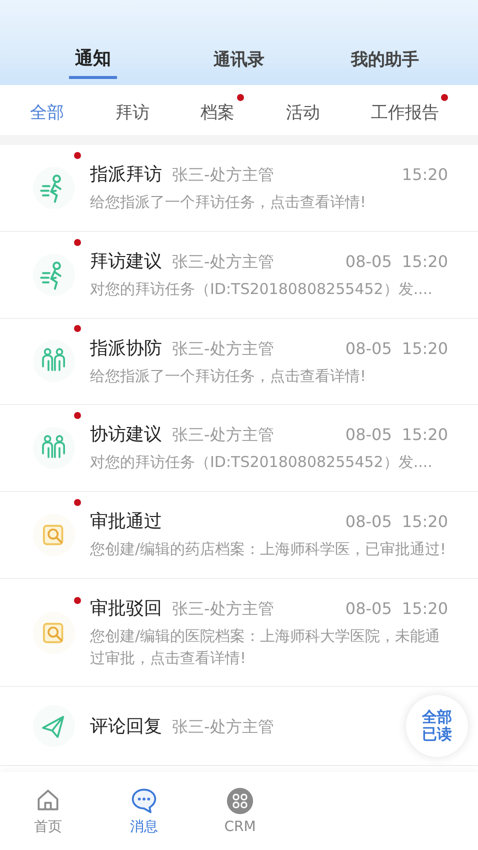 This screenshot has height=850, width=478. What do you see at coordinates (126, 261) in the screenshot?
I see `message-title: 拜访建议` at bounding box center [126, 261].